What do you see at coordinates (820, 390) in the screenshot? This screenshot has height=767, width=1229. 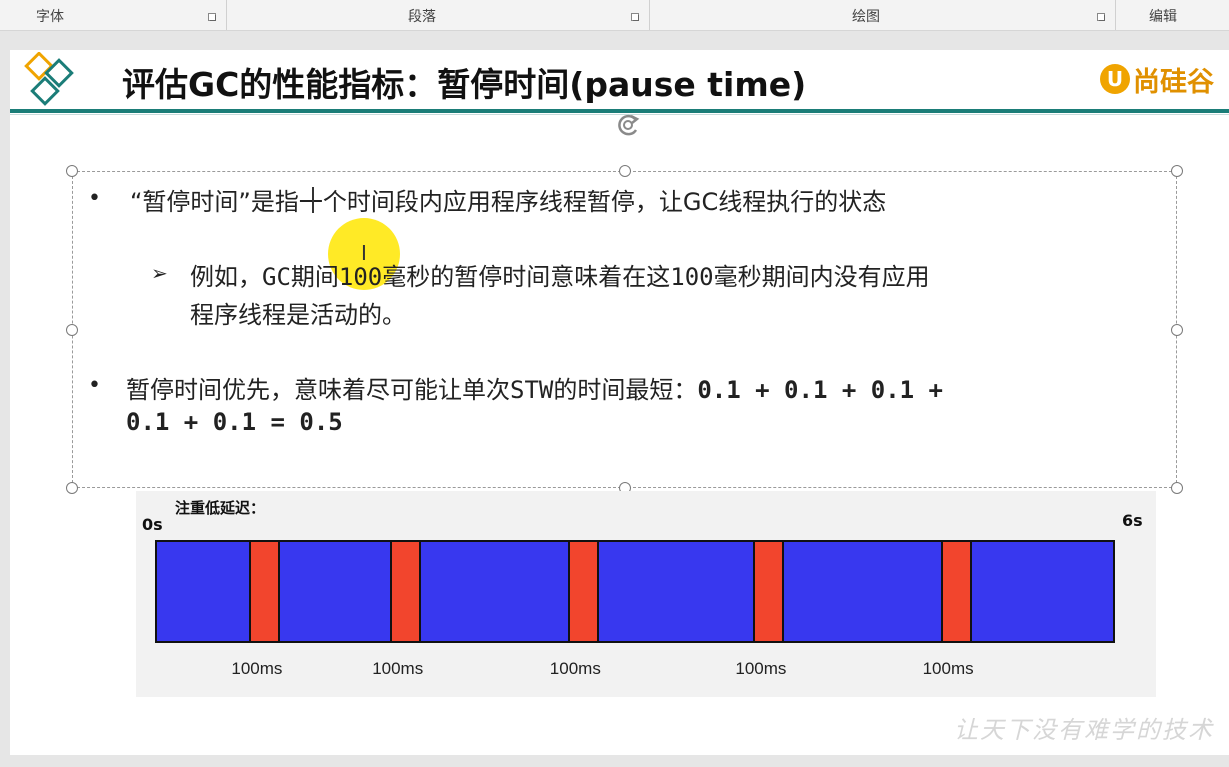 I see `text-fragment: 0.1 + 0.1 + 0.1 +` at bounding box center [820, 390].